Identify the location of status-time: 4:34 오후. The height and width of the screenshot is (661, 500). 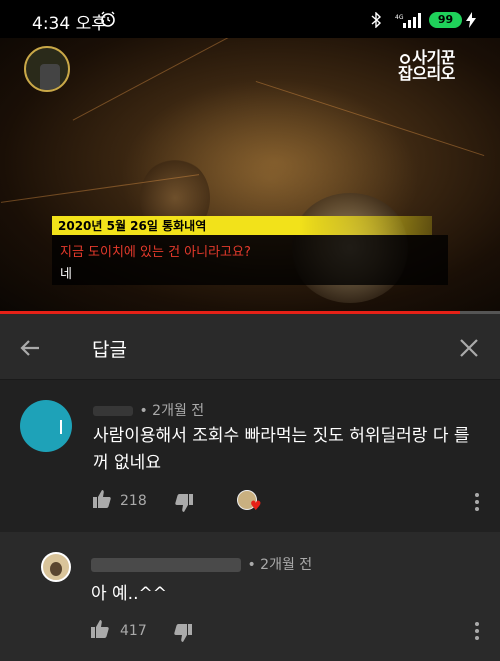
(69, 24).